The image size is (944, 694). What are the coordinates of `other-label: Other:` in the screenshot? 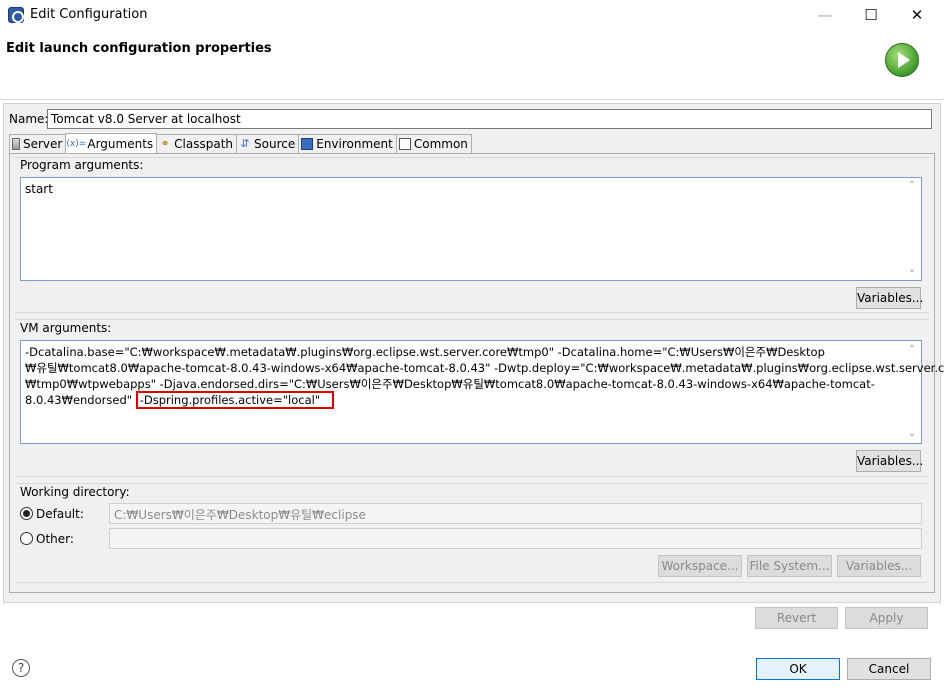 It's located at (55, 539).